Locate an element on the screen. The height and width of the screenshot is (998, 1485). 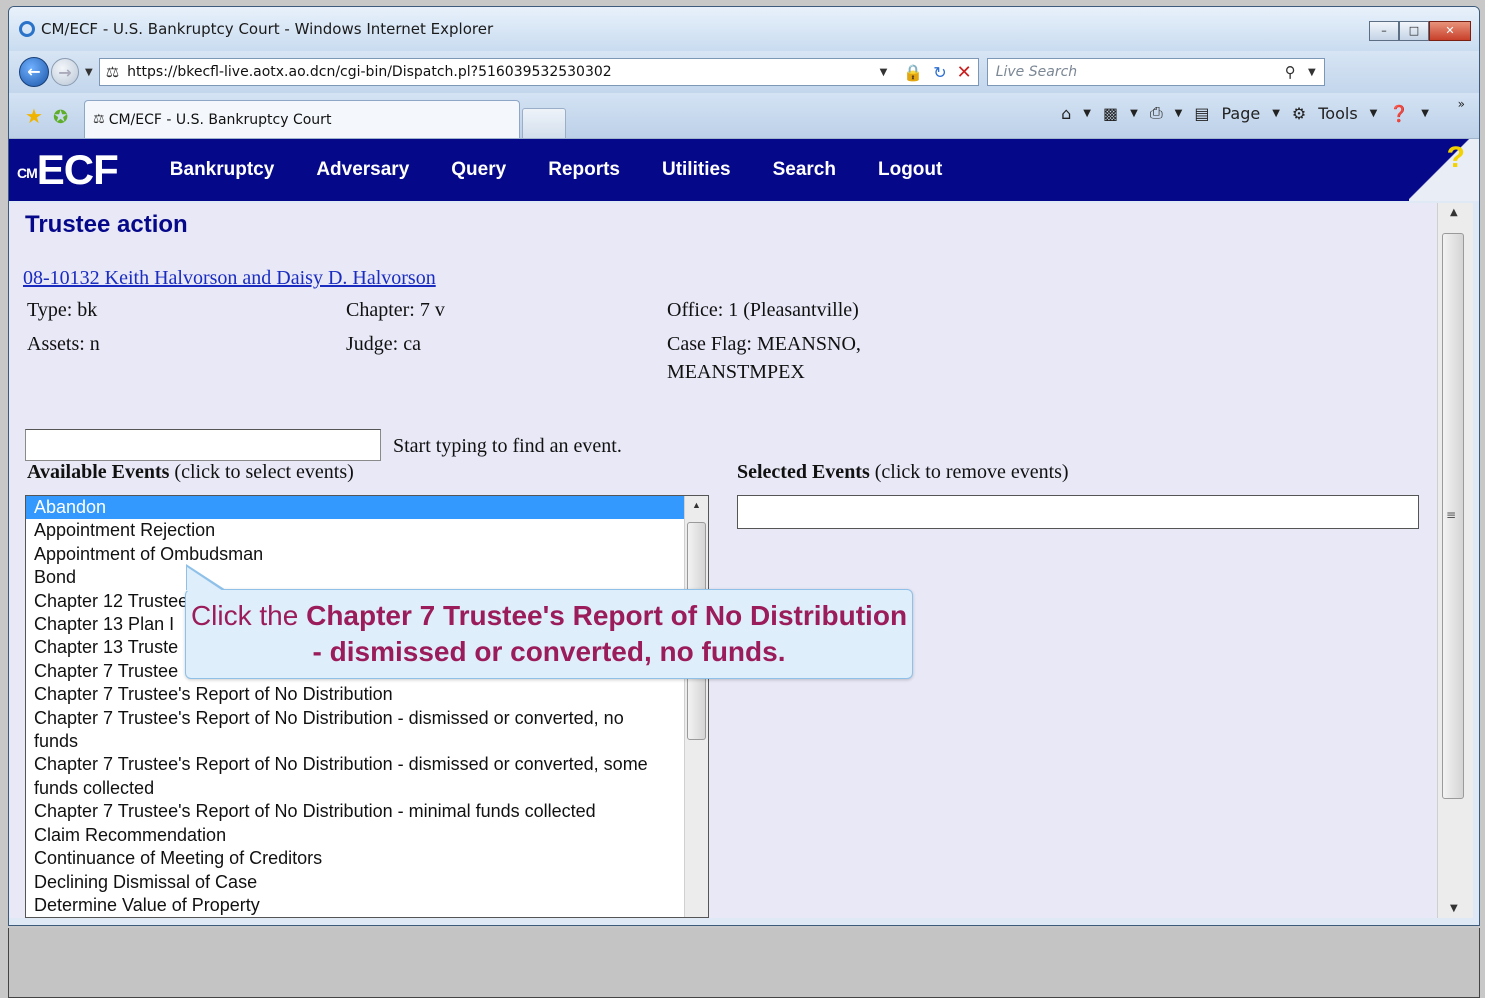
case-judge: Judge: ca is located at coordinates (383, 344).